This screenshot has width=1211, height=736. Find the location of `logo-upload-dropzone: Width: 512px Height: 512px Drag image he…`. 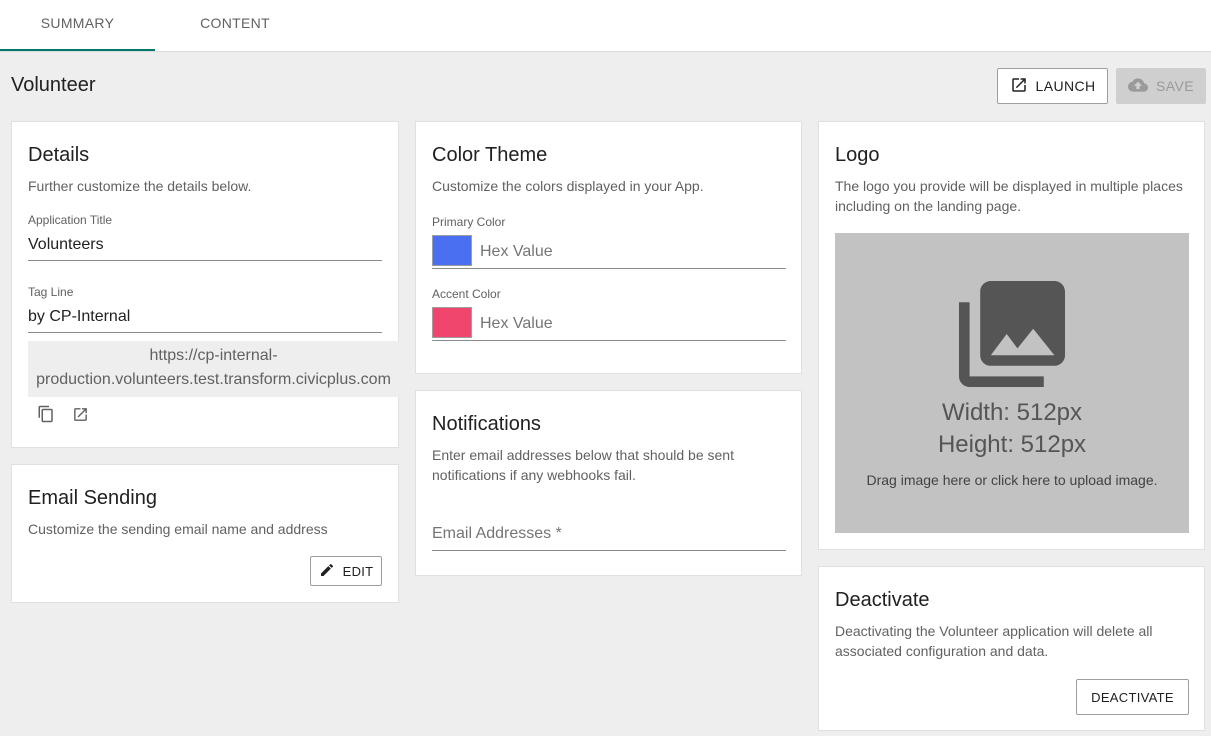

logo-upload-dropzone: Width: 512px Height: 512px Drag image he… is located at coordinates (1012, 383).